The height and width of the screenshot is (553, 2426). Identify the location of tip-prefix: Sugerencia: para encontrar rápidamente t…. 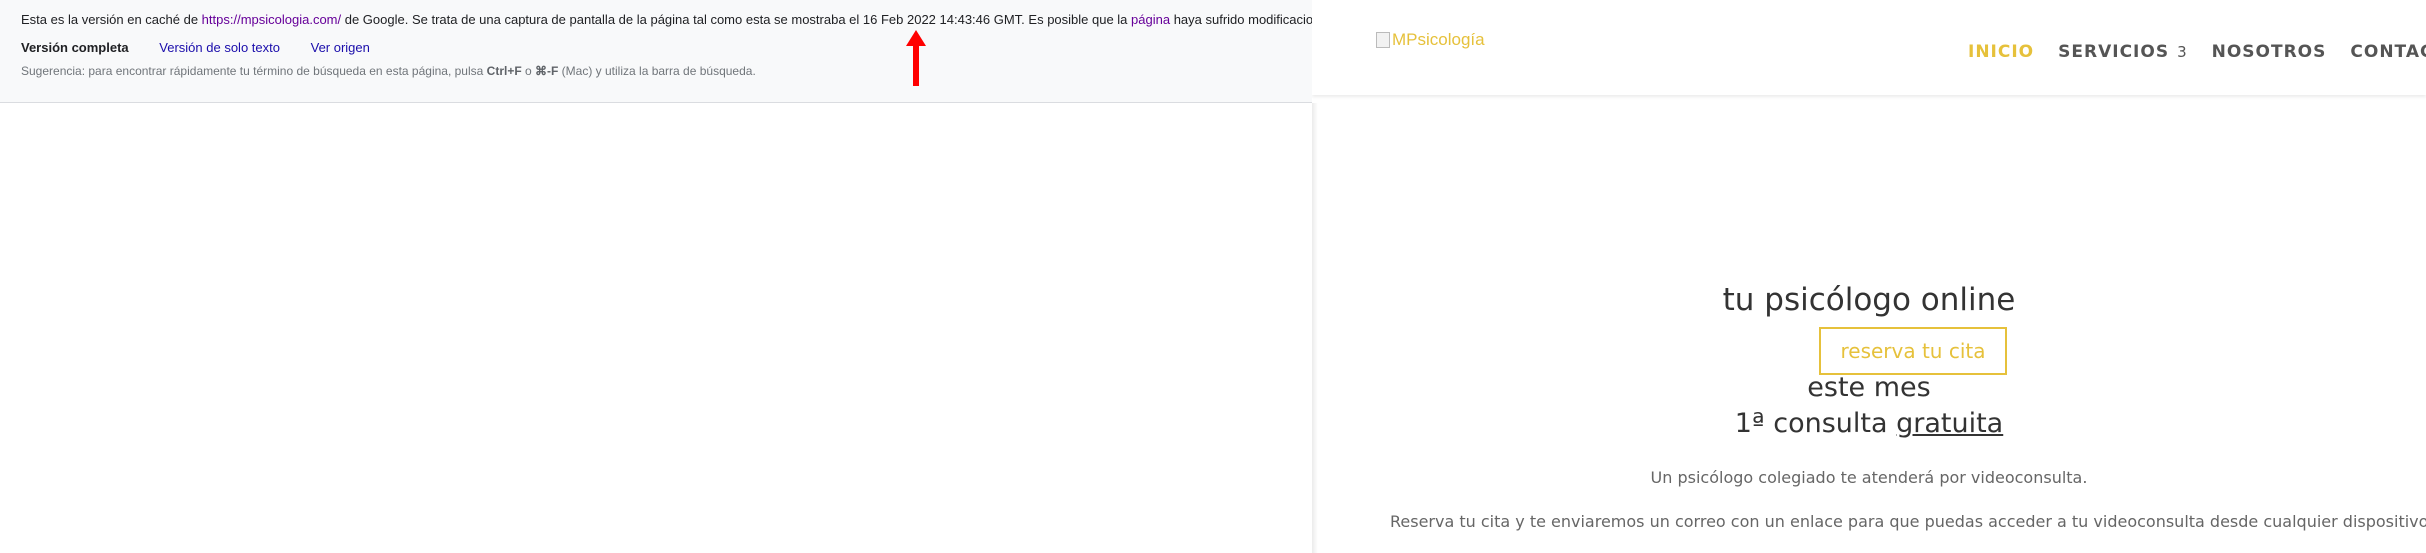
(254, 71).